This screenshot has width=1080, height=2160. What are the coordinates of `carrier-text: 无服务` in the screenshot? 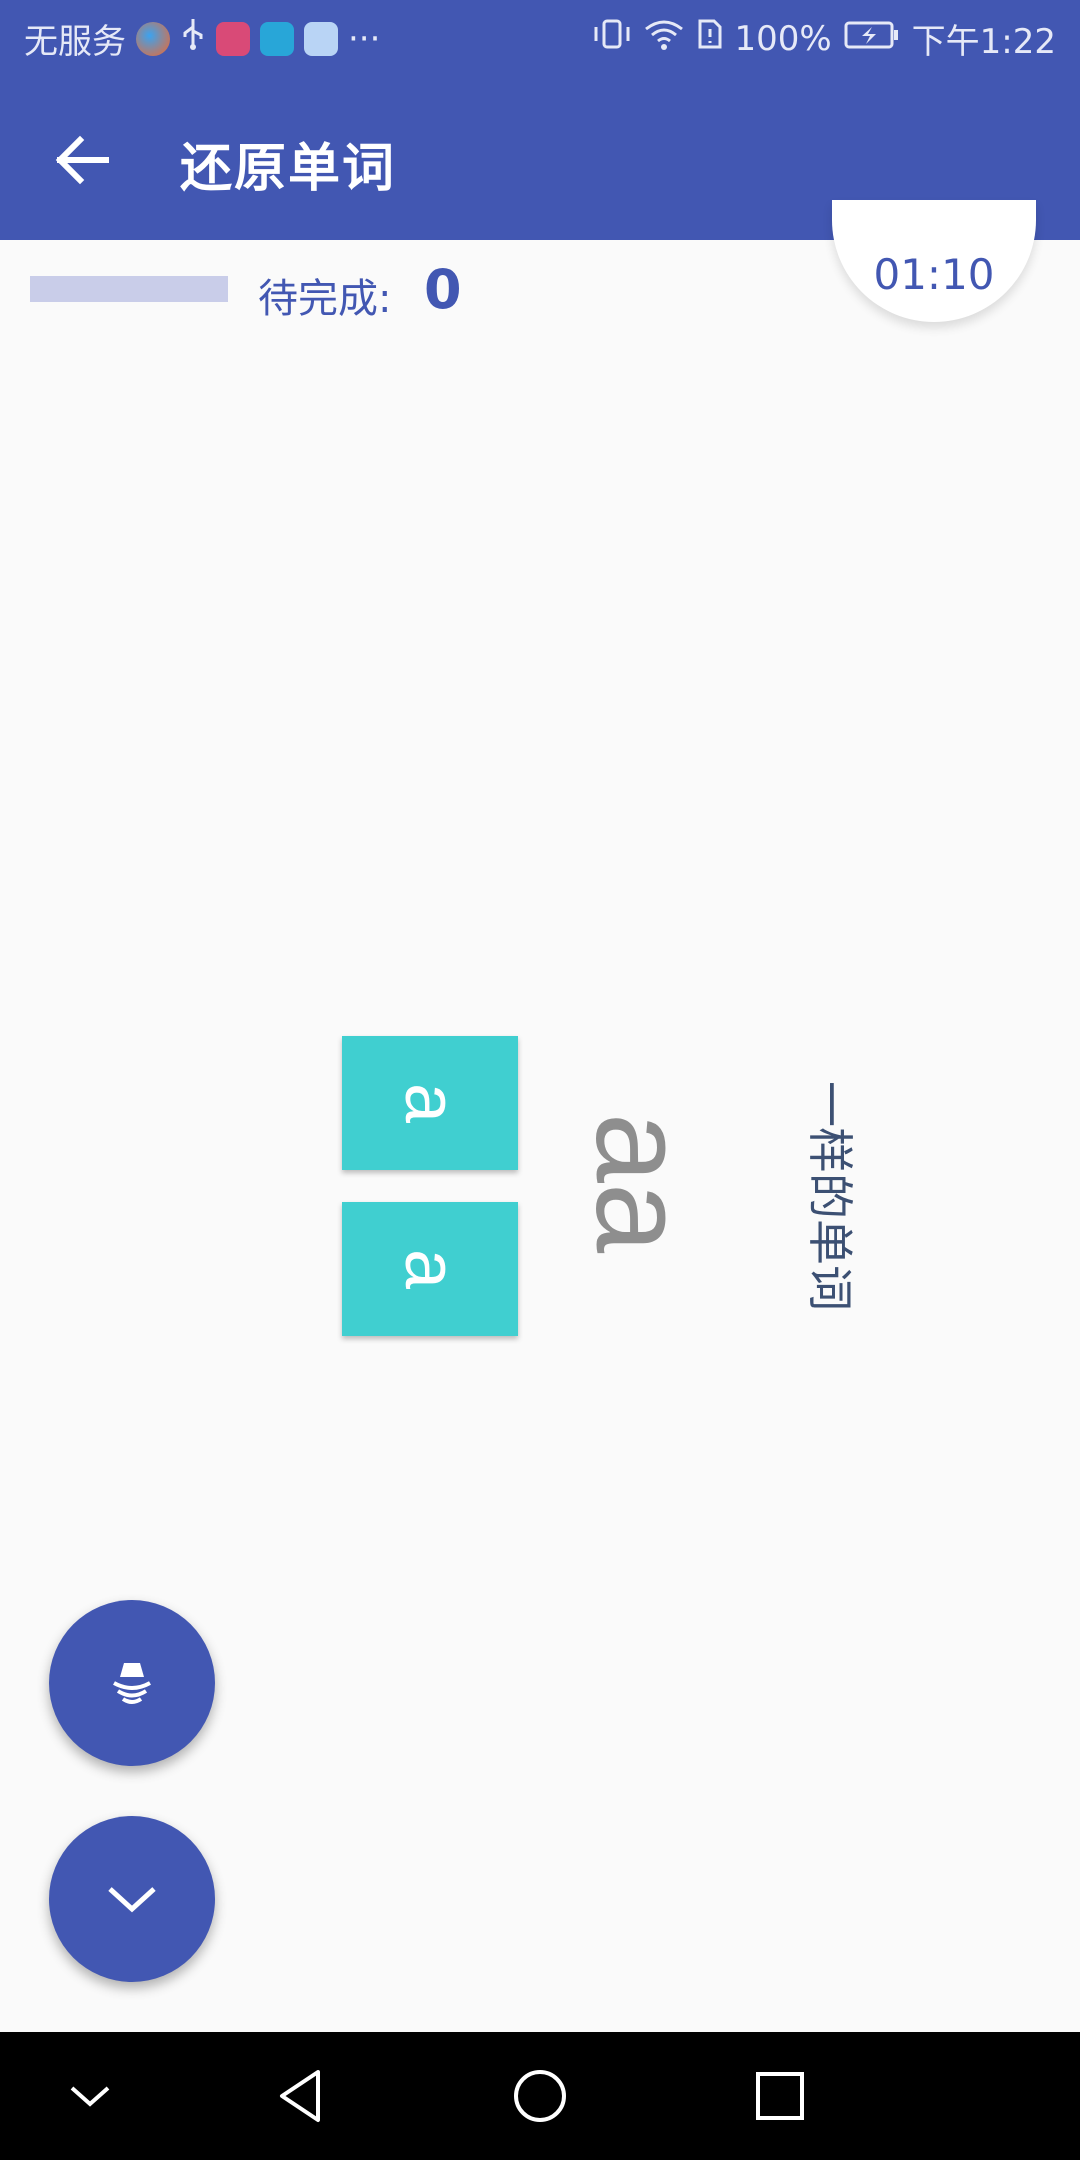 It's located at (75, 42).